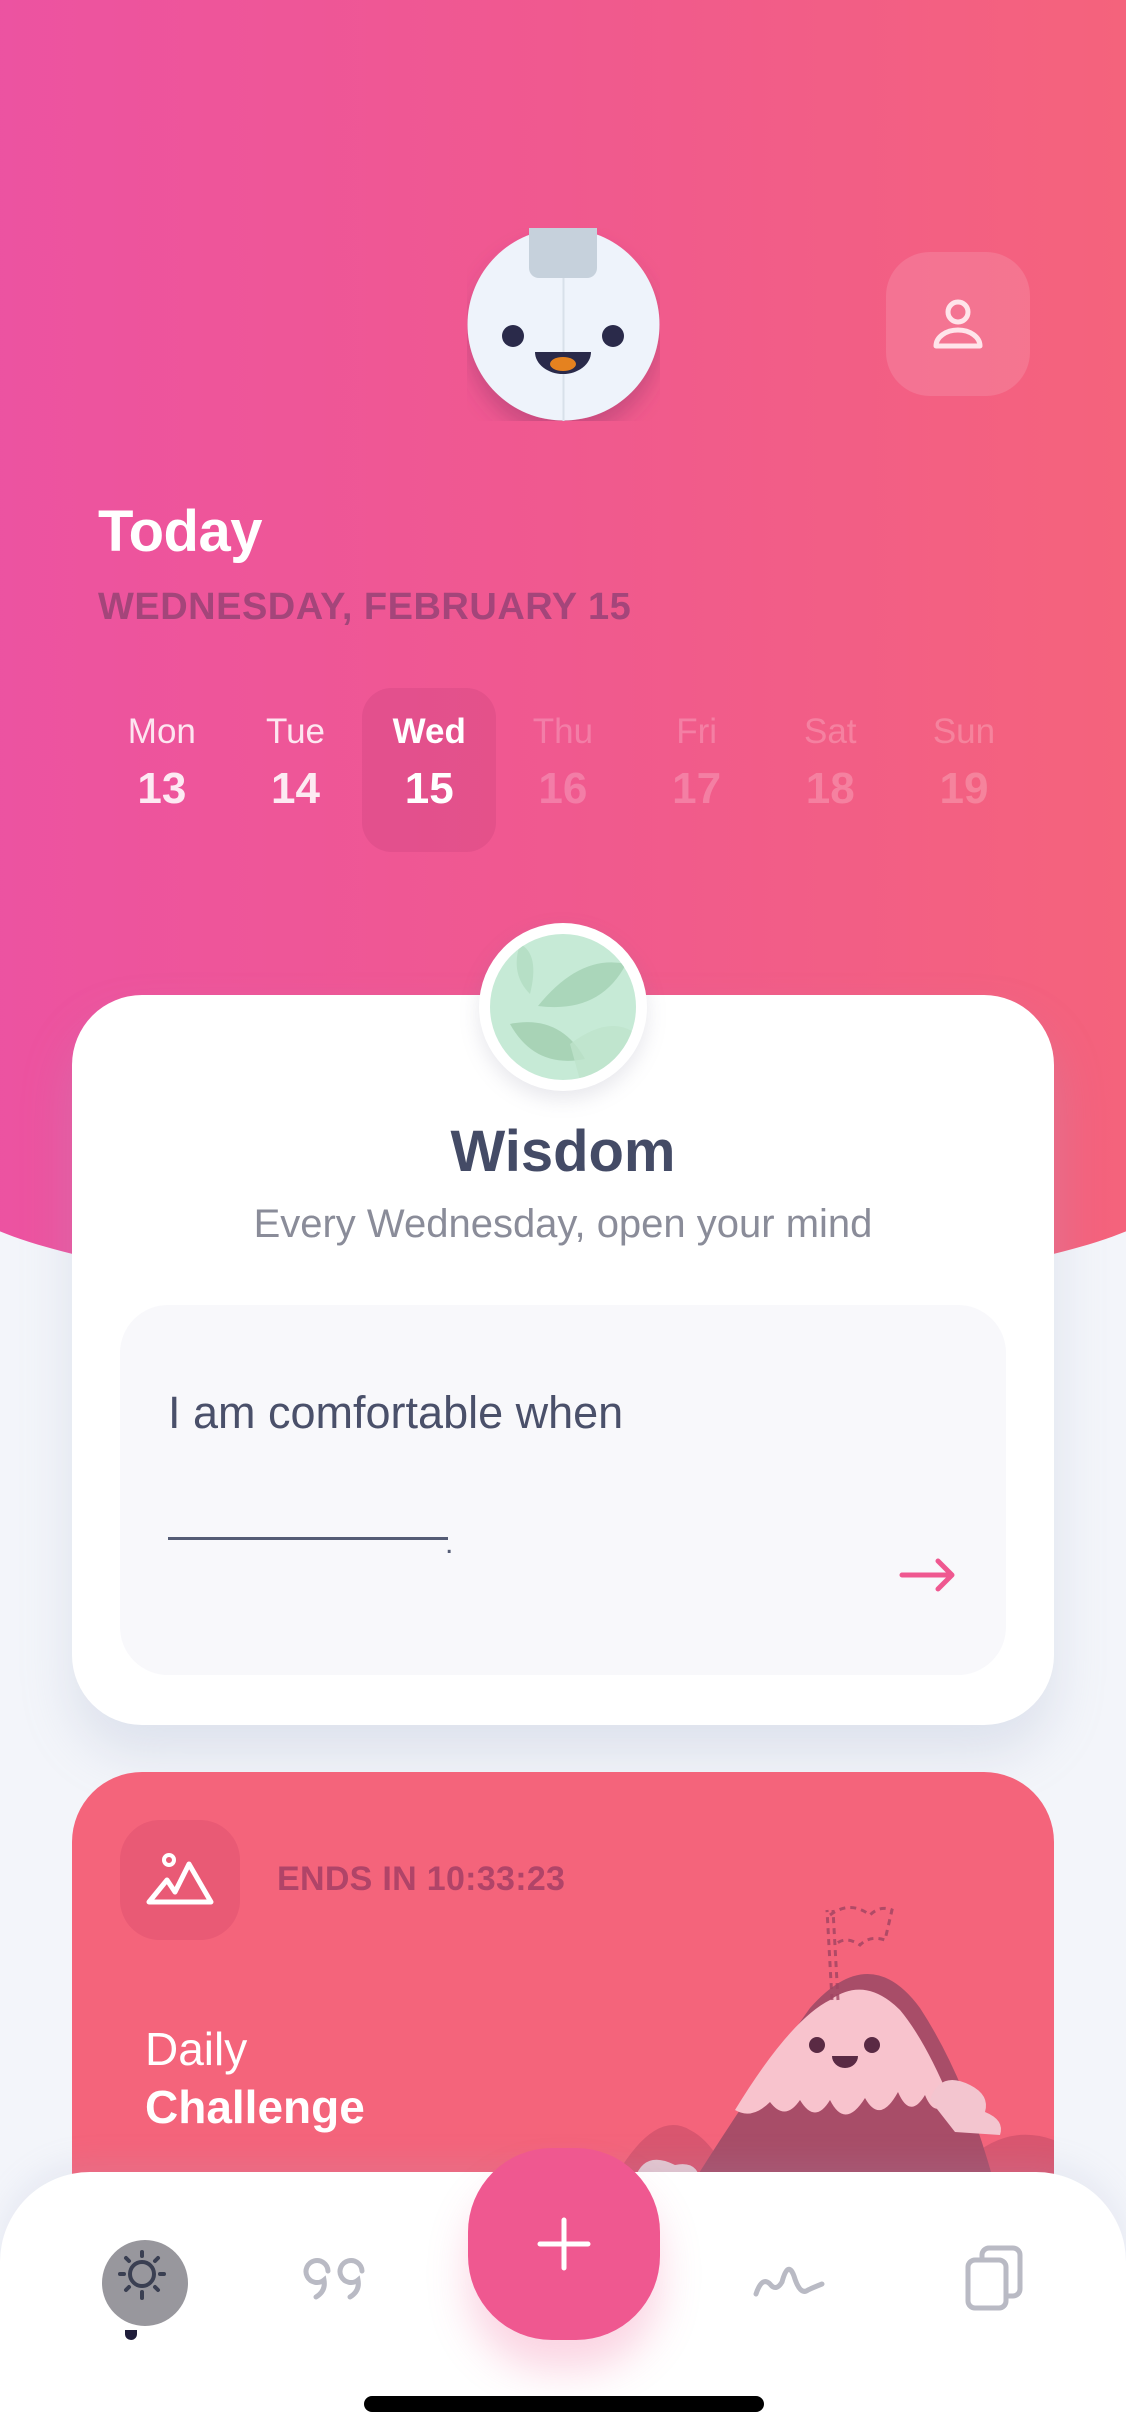 This screenshot has height=2436, width=1126. I want to click on challenge-label-daily: Daily, so click(196, 2049).